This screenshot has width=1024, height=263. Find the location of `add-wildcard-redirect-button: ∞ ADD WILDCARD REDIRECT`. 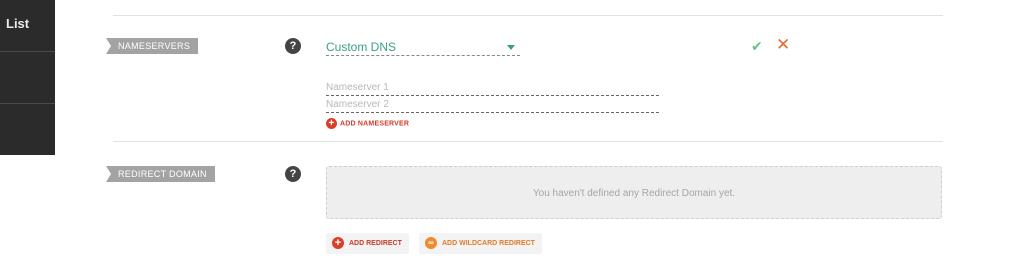

add-wildcard-redirect-button: ∞ ADD WILDCARD REDIRECT is located at coordinates (480, 243).